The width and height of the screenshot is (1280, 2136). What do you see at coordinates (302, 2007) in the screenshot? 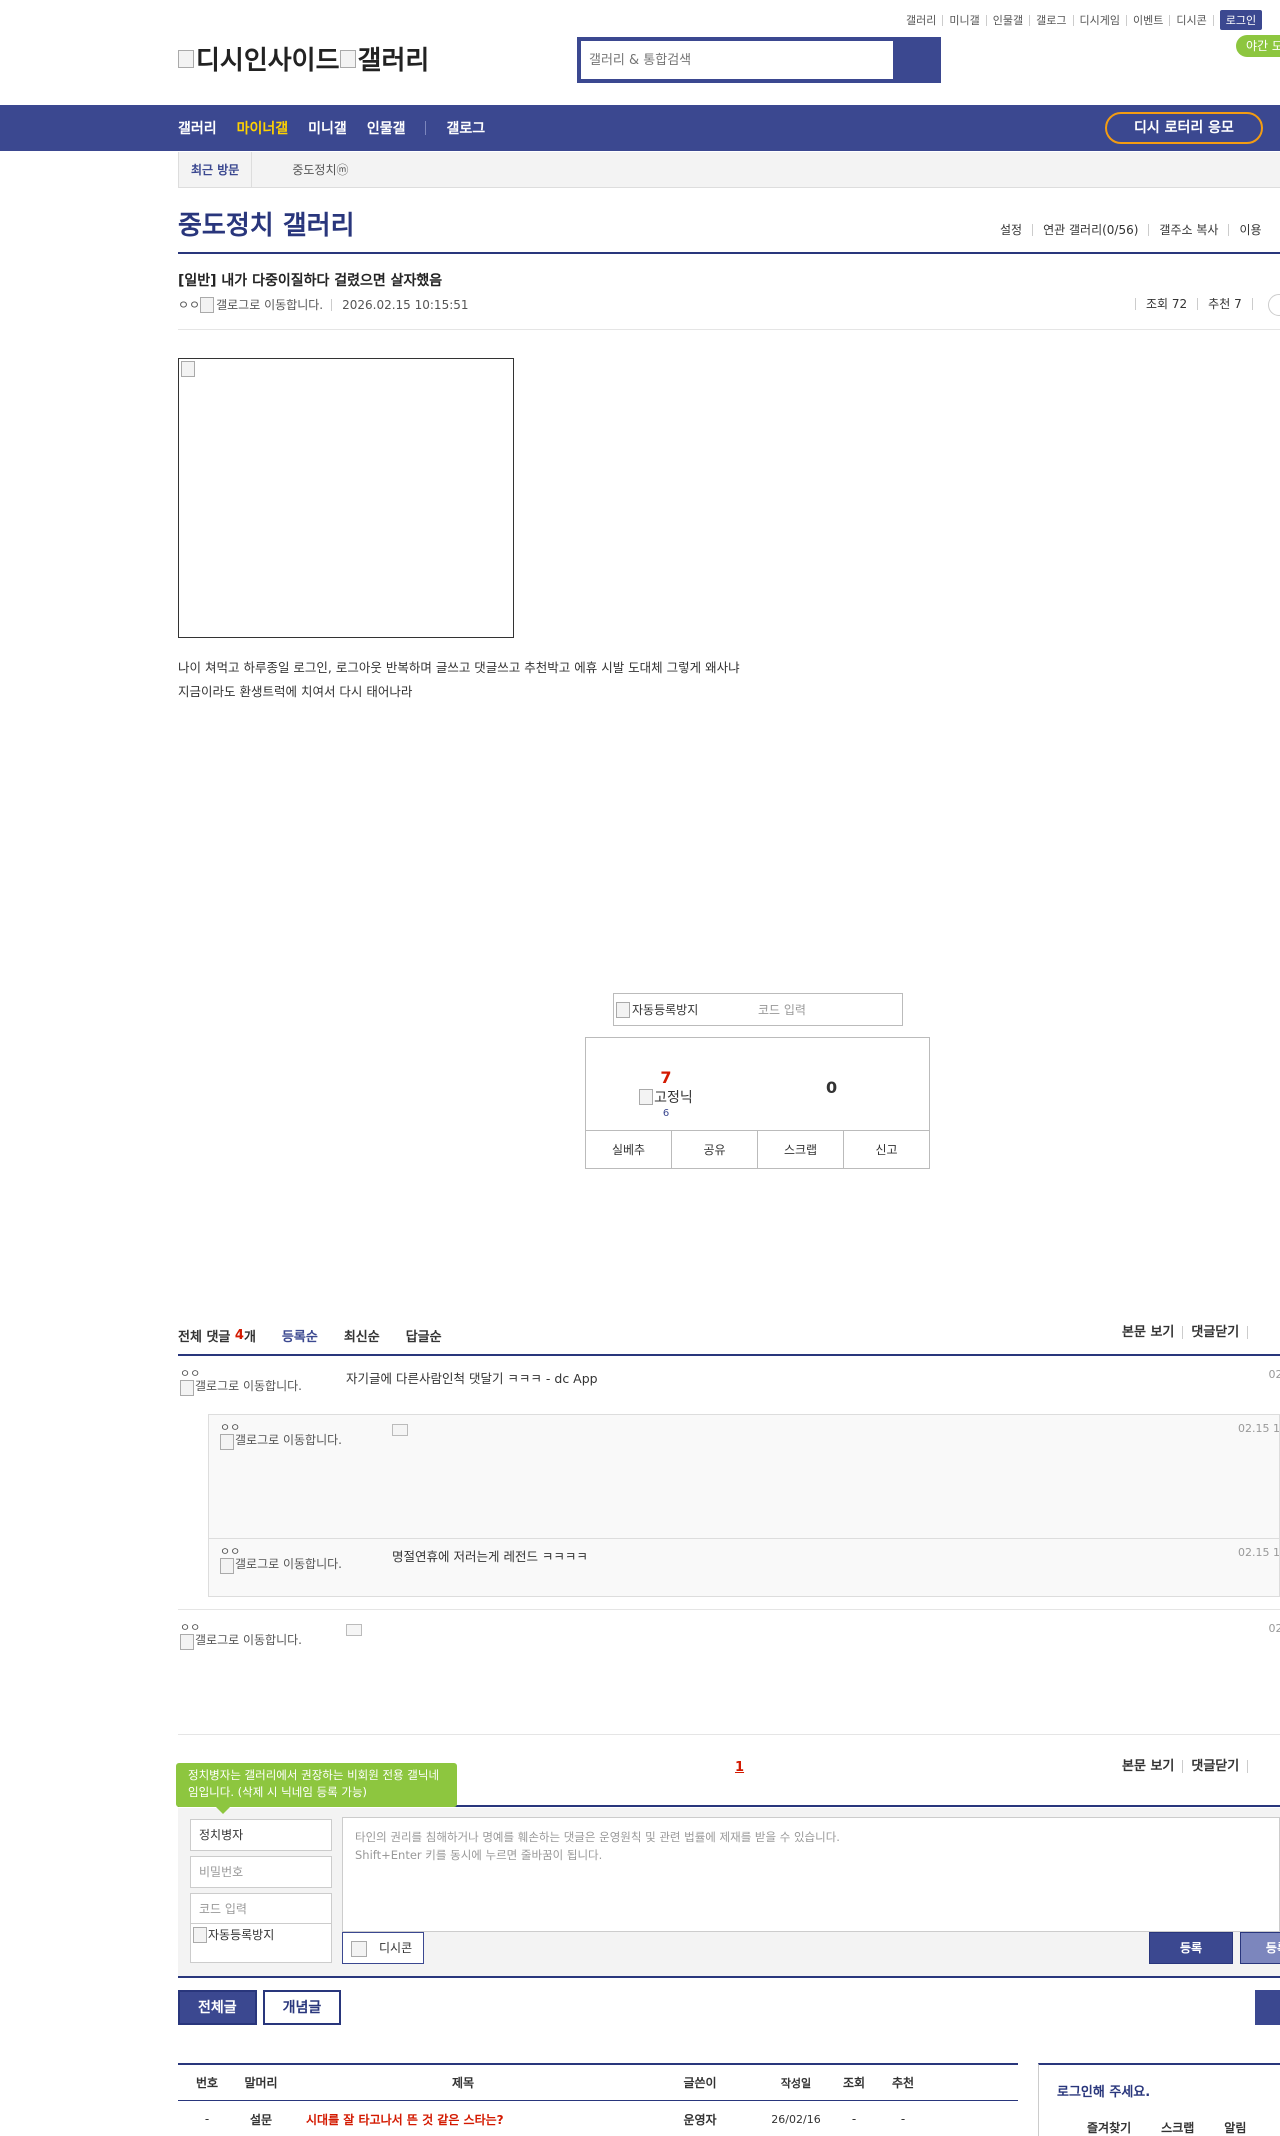
I see `concept-posts-button: 개념글` at bounding box center [302, 2007].